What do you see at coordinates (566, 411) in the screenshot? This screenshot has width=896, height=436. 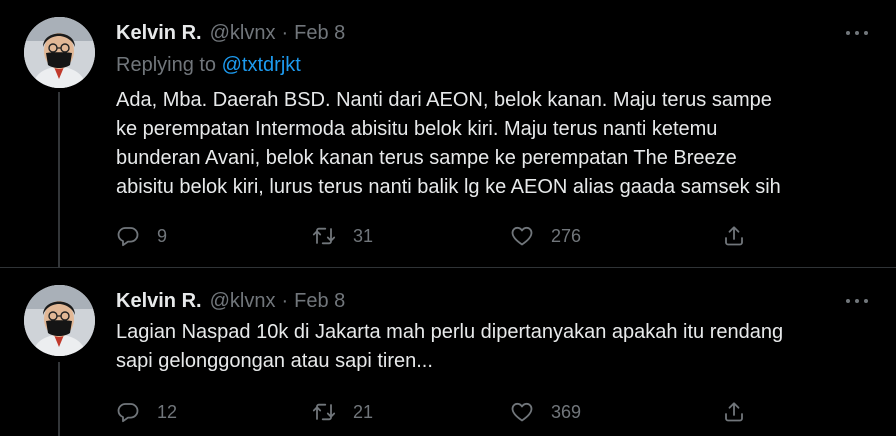 I see `like-count: 369` at bounding box center [566, 411].